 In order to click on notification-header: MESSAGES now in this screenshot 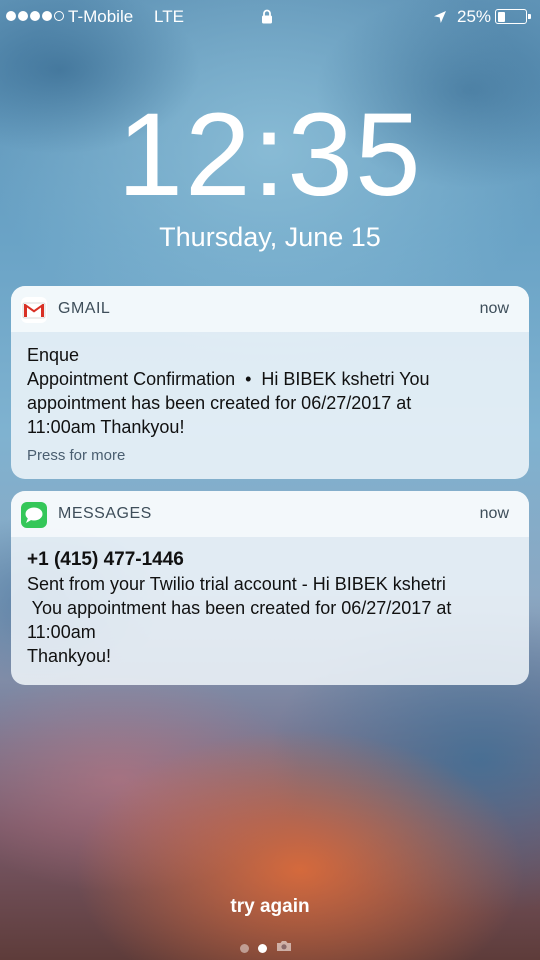, I will do `click(270, 514)`.